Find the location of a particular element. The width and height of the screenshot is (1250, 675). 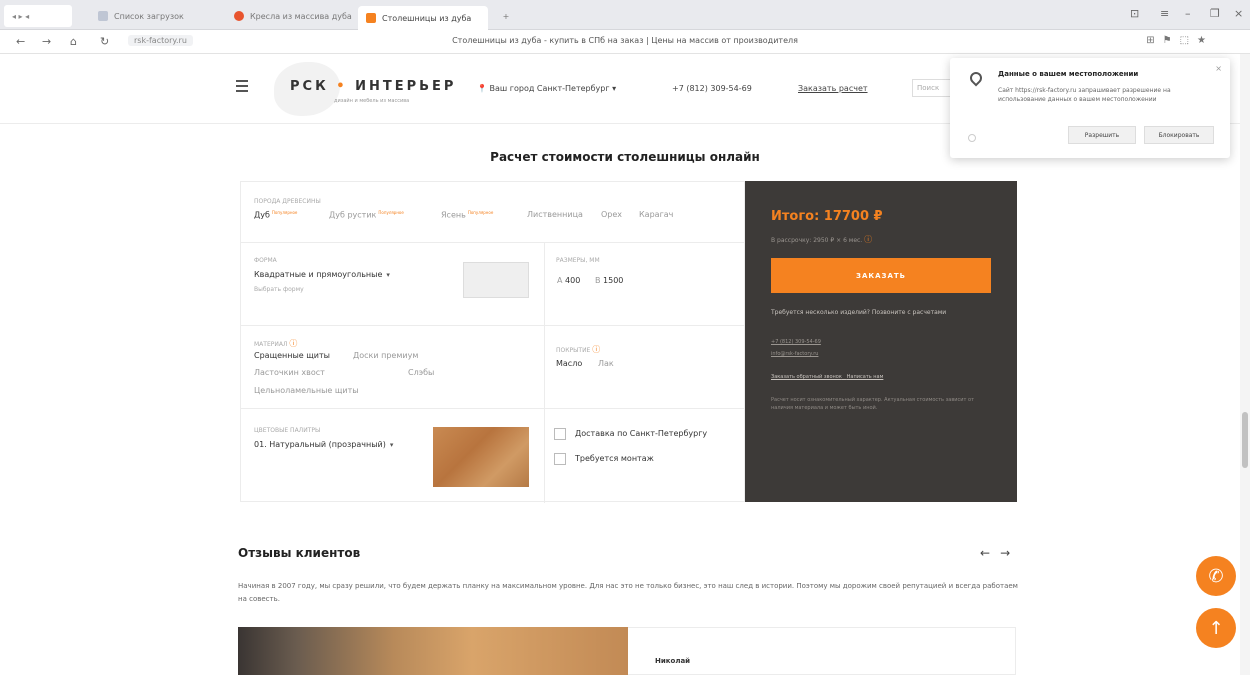

material-option-premium: Доски премиум is located at coordinates (385, 355).